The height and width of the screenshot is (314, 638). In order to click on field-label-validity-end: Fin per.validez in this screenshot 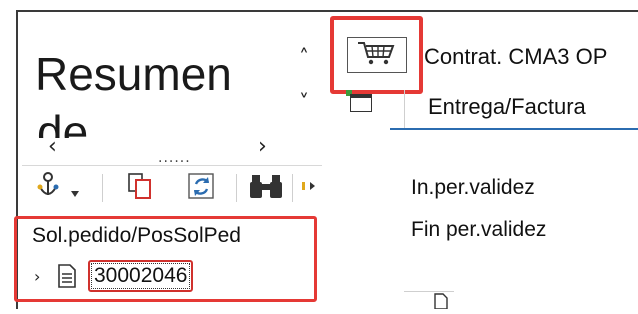, I will do `click(479, 229)`.